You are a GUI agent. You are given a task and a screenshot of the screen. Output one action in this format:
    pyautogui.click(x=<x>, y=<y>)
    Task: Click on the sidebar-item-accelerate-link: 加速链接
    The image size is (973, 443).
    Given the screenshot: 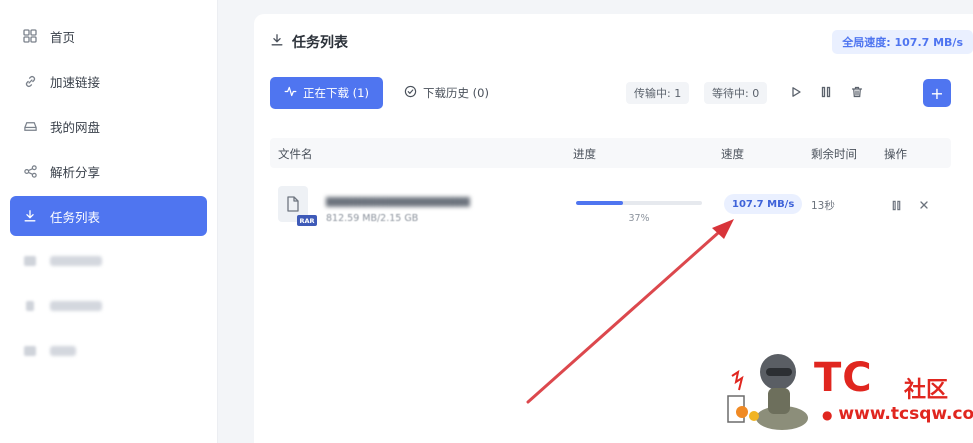 What is the action you would take?
    pyautogui.click(x=108, y=81)
    